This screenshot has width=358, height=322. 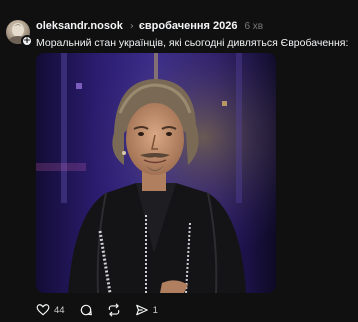 I want to click on heart-icon, so click(x=43, y=310).